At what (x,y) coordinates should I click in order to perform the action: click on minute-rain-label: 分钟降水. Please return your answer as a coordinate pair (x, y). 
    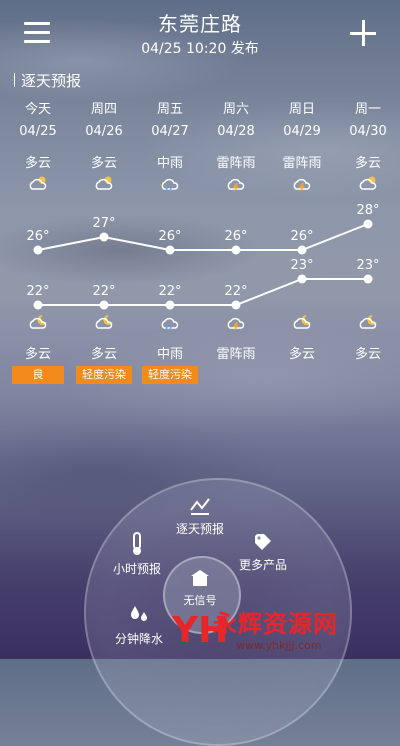
    Looking at the image, I should click on (138, 639).